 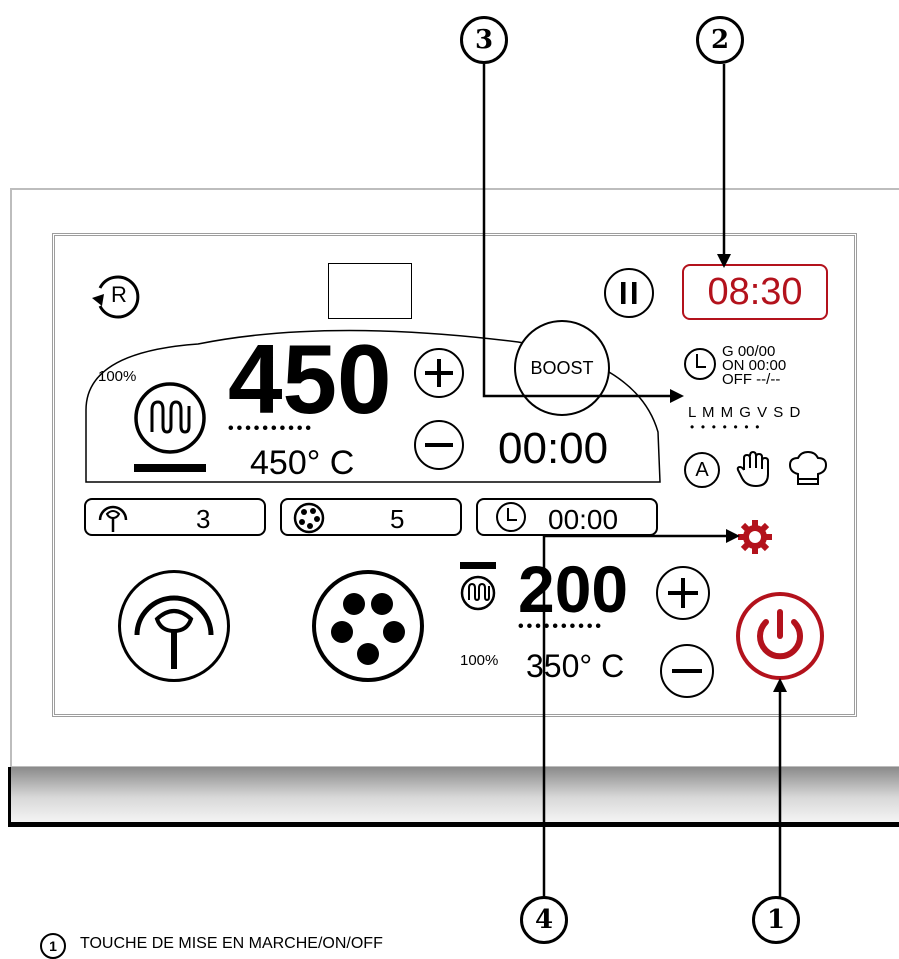 I want to click on lower-minus-button, so click(x=687, y=671).